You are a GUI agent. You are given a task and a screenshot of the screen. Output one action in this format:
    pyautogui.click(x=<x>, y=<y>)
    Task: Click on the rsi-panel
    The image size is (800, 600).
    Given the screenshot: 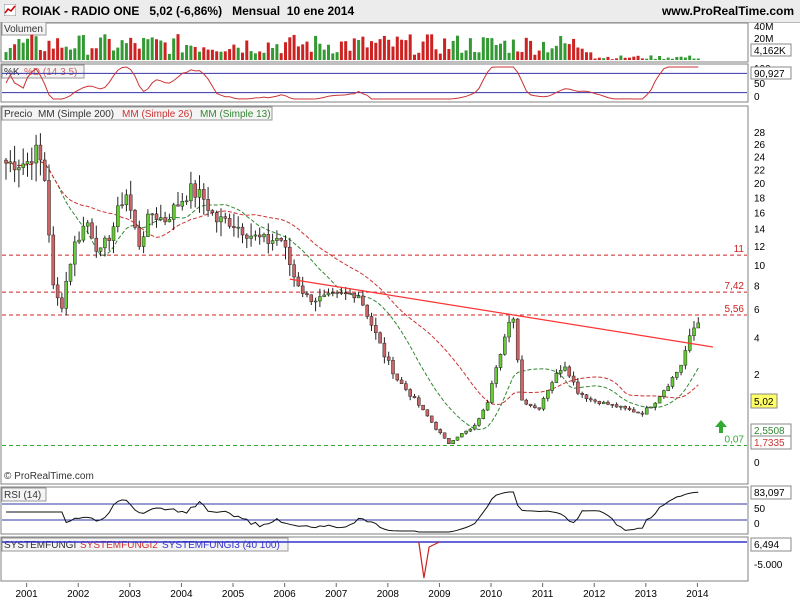 What is the action you would take?
    pyautogui.click(x=374, y=510)
    